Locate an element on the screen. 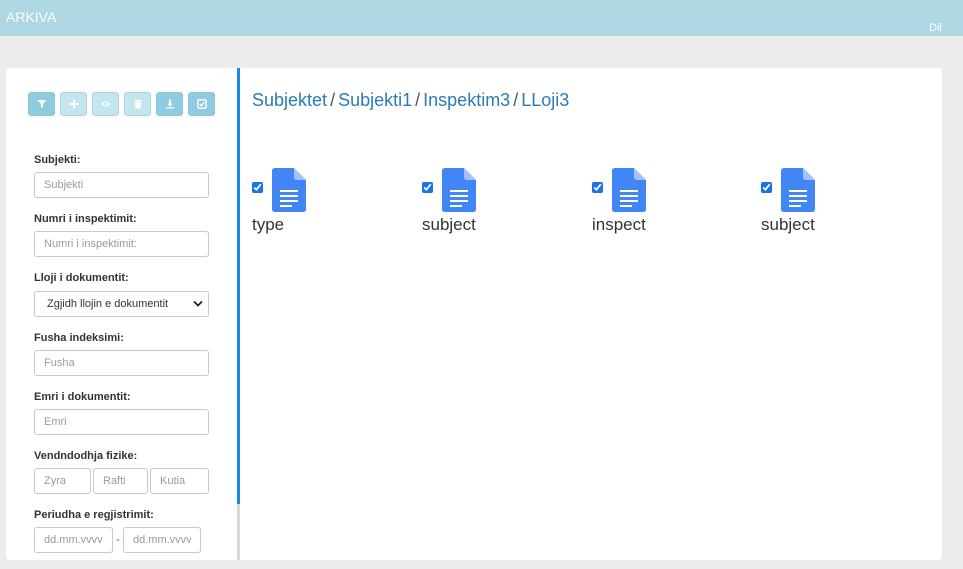 Image resolution: width=963 pixels, height=569 pixels. document-type-select: Zgjidh llojin e dokumentit is located at coordinates (121, 304).